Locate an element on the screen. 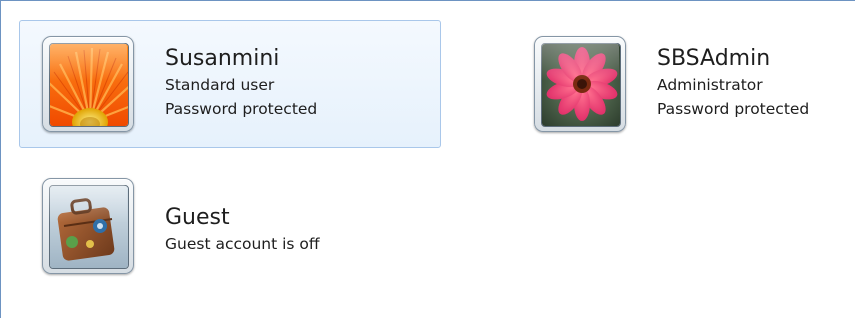  account-name: Guest is located at coordinates (197, 217).